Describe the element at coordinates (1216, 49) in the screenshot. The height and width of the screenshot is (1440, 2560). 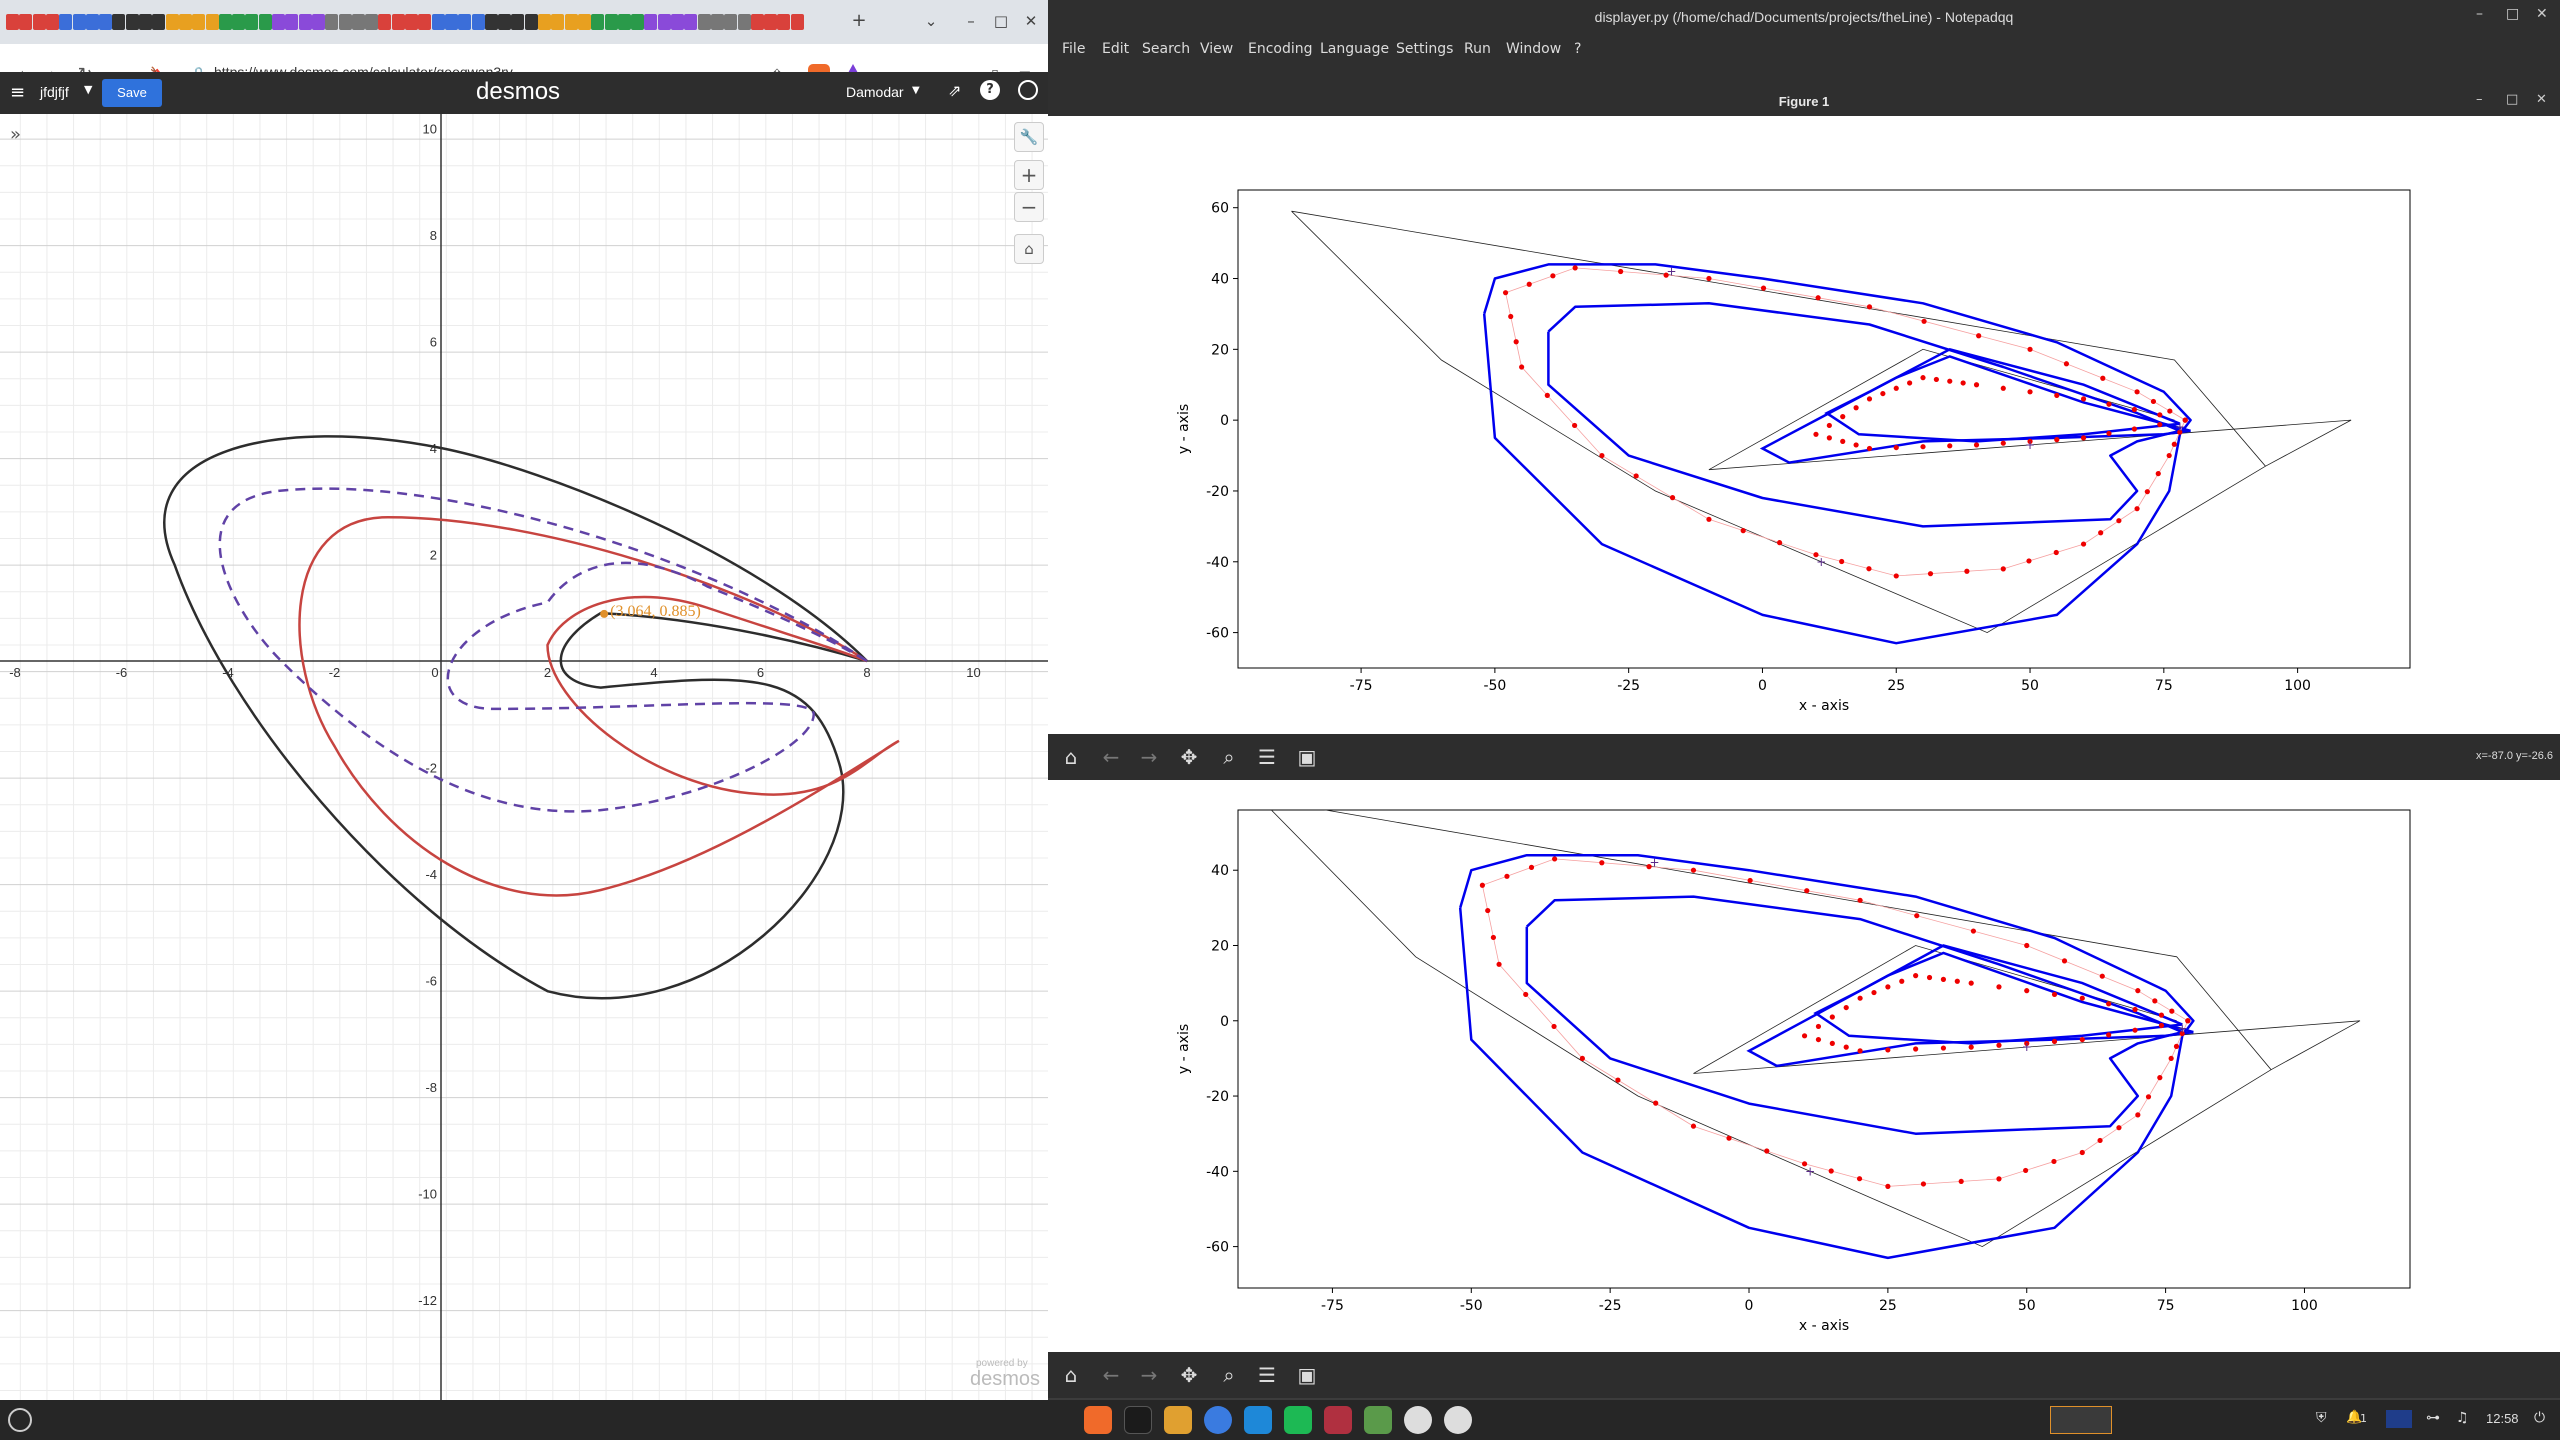
I see `menu-view: View` at that location.